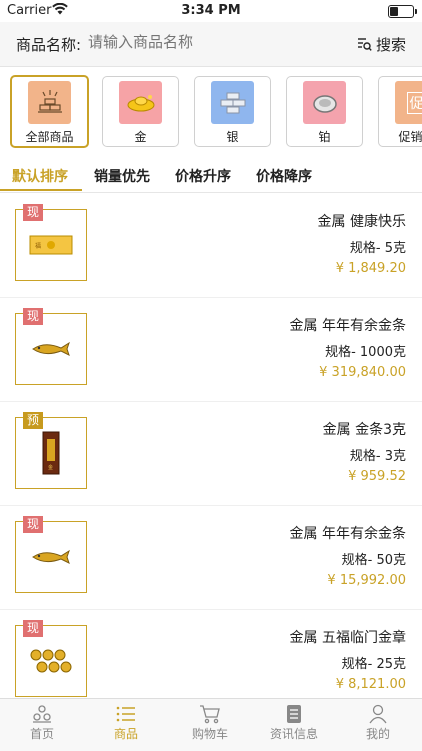  I want to click on tab-label: 资讯信息, so click(293, 734).